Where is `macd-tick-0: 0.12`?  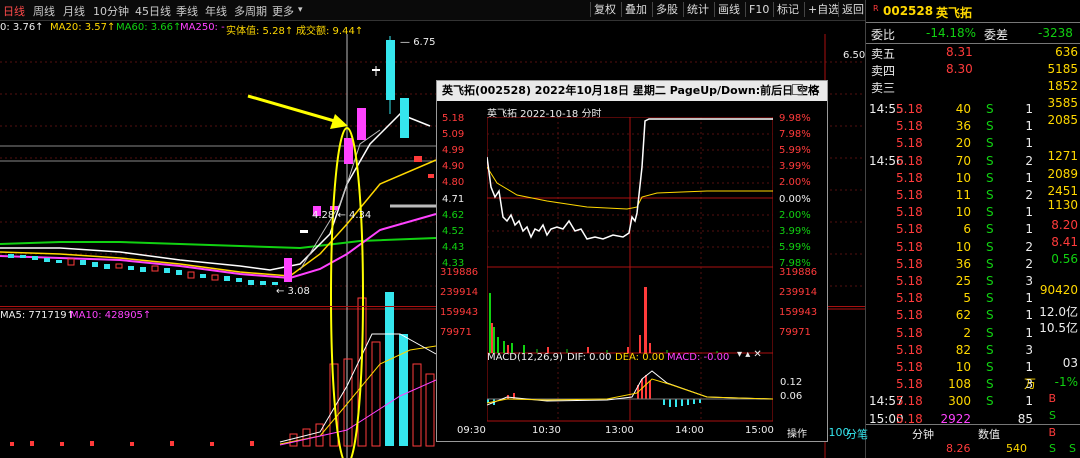
macd-tick-0: 0.12 is located at coordinates (791, 382).